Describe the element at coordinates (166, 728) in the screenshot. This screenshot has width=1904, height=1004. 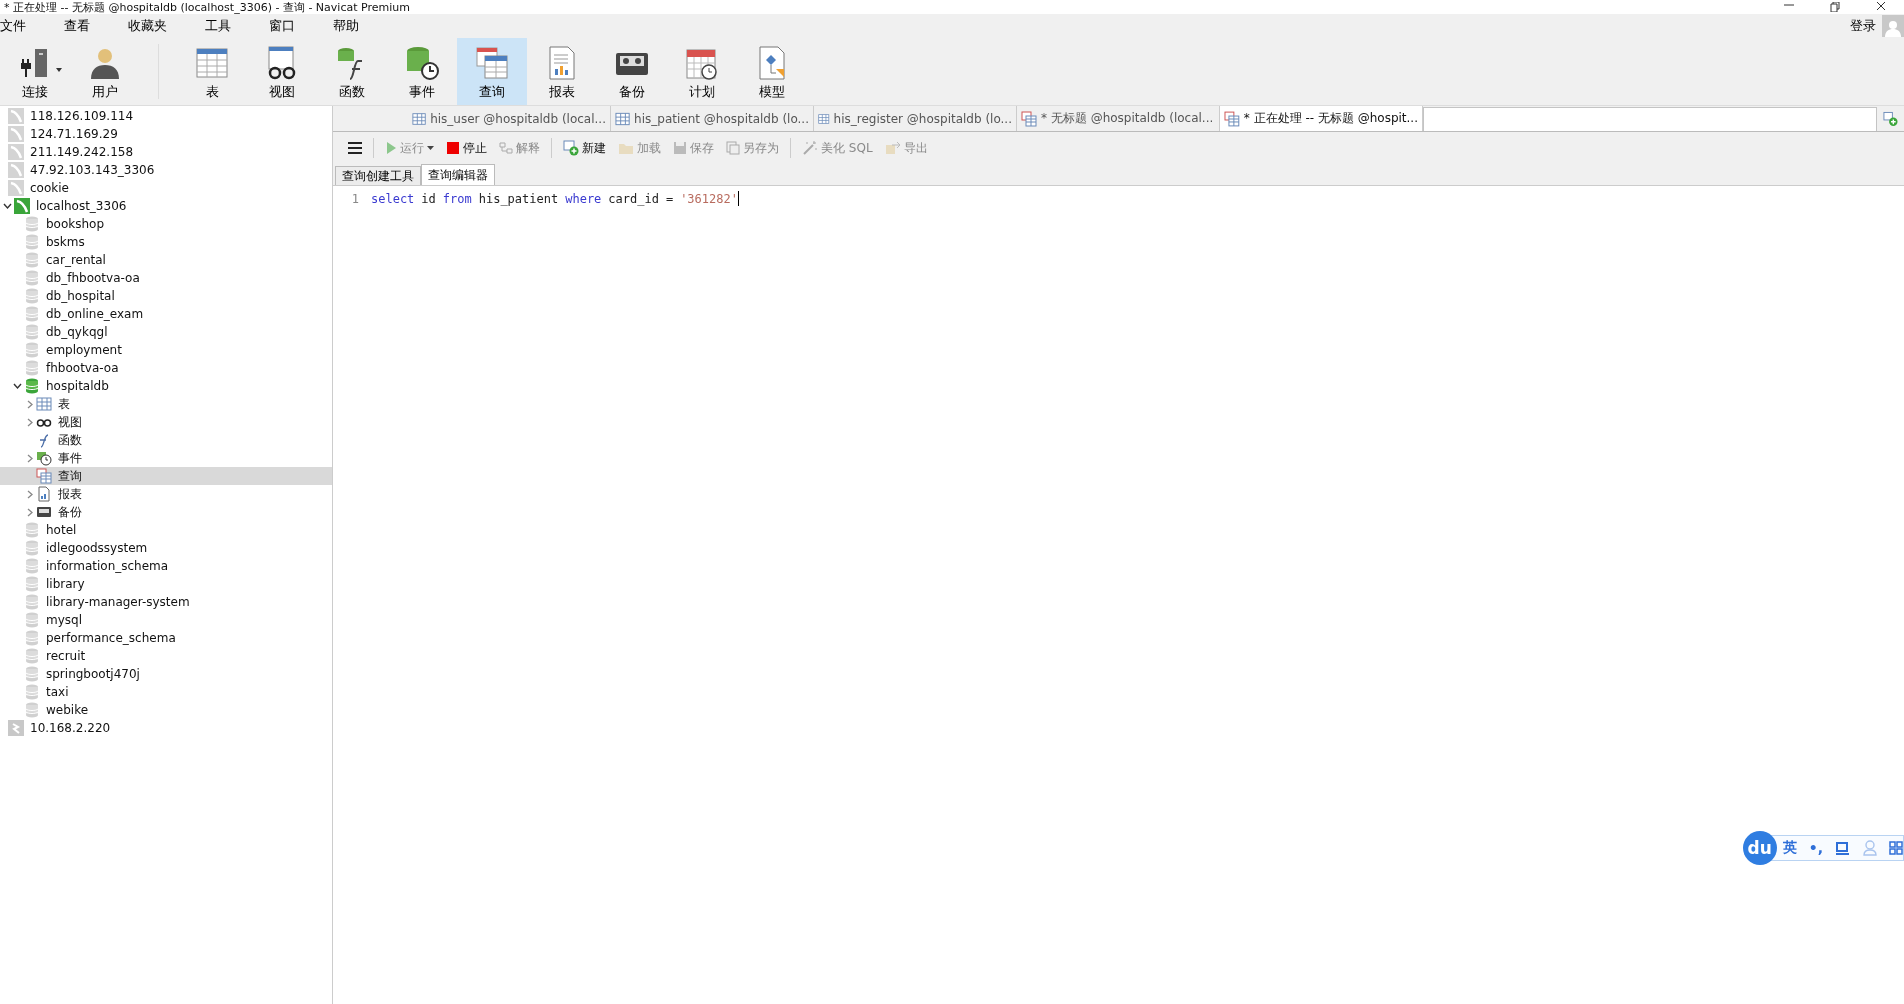
I see `tree-item: 10.168.2.220` at that location.